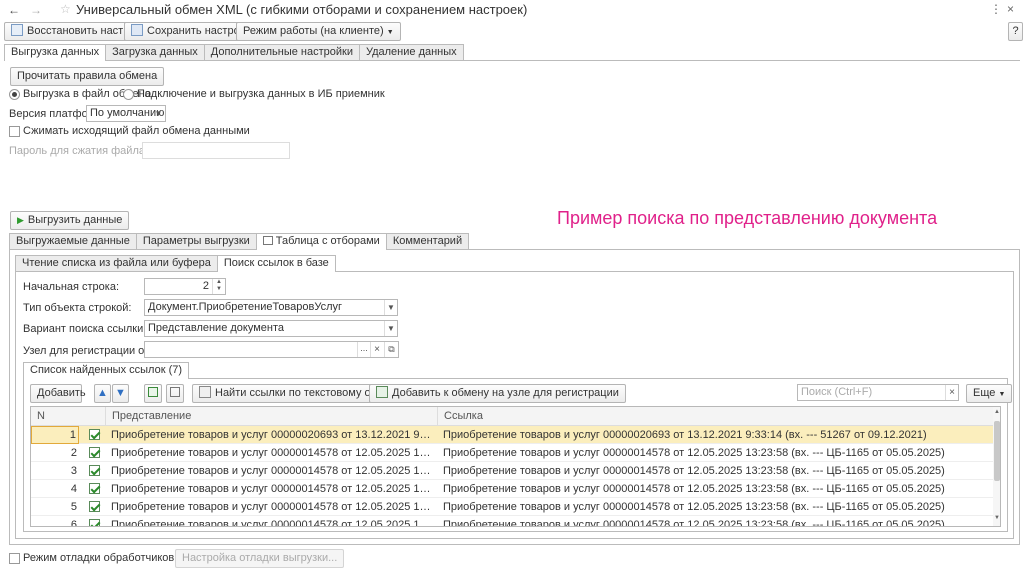 The image size is (1024, 571). Describe the element at coordinates (996, 9) in the screenshot. I see `menu-dots-icon: ⋮` at that location.